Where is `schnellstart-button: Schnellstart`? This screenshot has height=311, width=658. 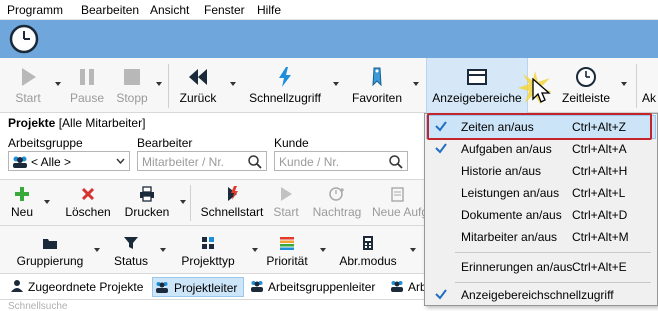 schnellstart-button: Schnellstart is located at coordinates (232, 203).